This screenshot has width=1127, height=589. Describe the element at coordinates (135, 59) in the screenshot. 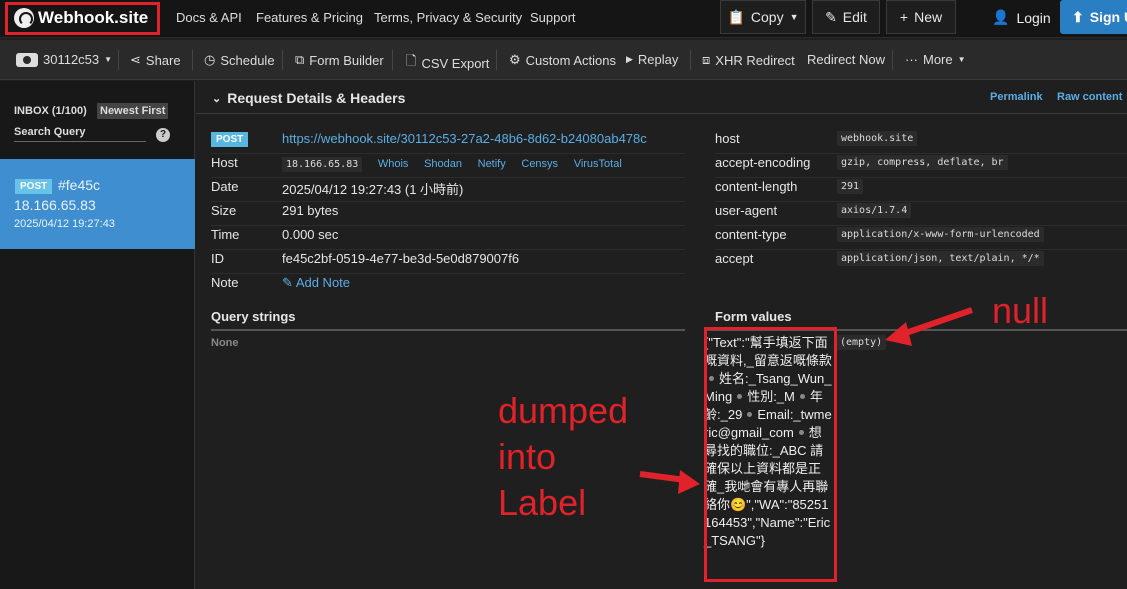

I see `share-icon: ⋖` at that location.